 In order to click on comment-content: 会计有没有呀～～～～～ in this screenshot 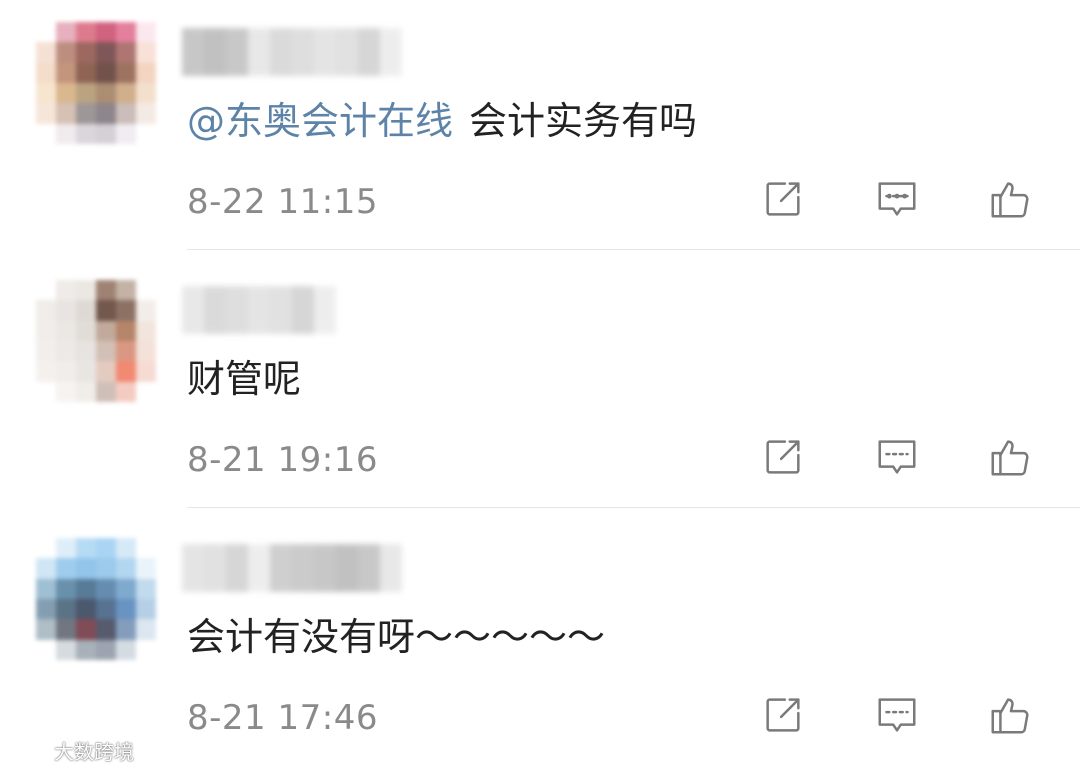, I will do `click(396, 637)`.